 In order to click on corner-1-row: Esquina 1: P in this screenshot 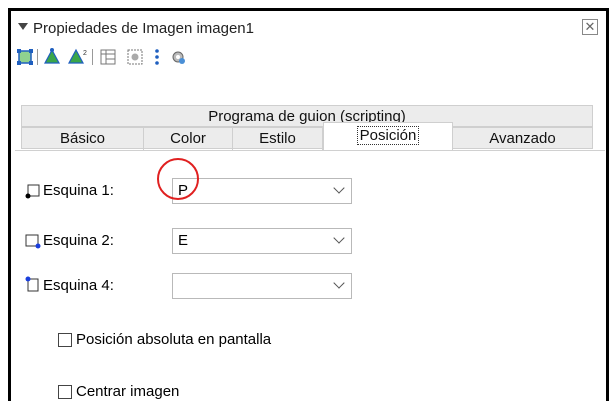, I will do `click(225, 191)`.